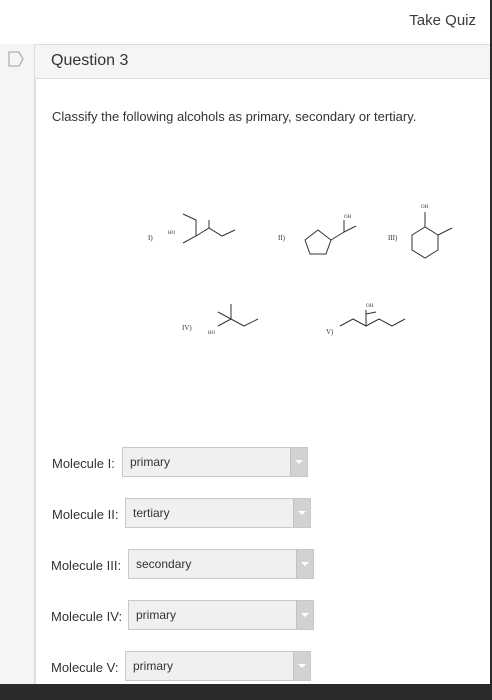  Describe the element at coordinates (218, 666) in the screenshot. I see `molecule-5-select: primary` at that location.